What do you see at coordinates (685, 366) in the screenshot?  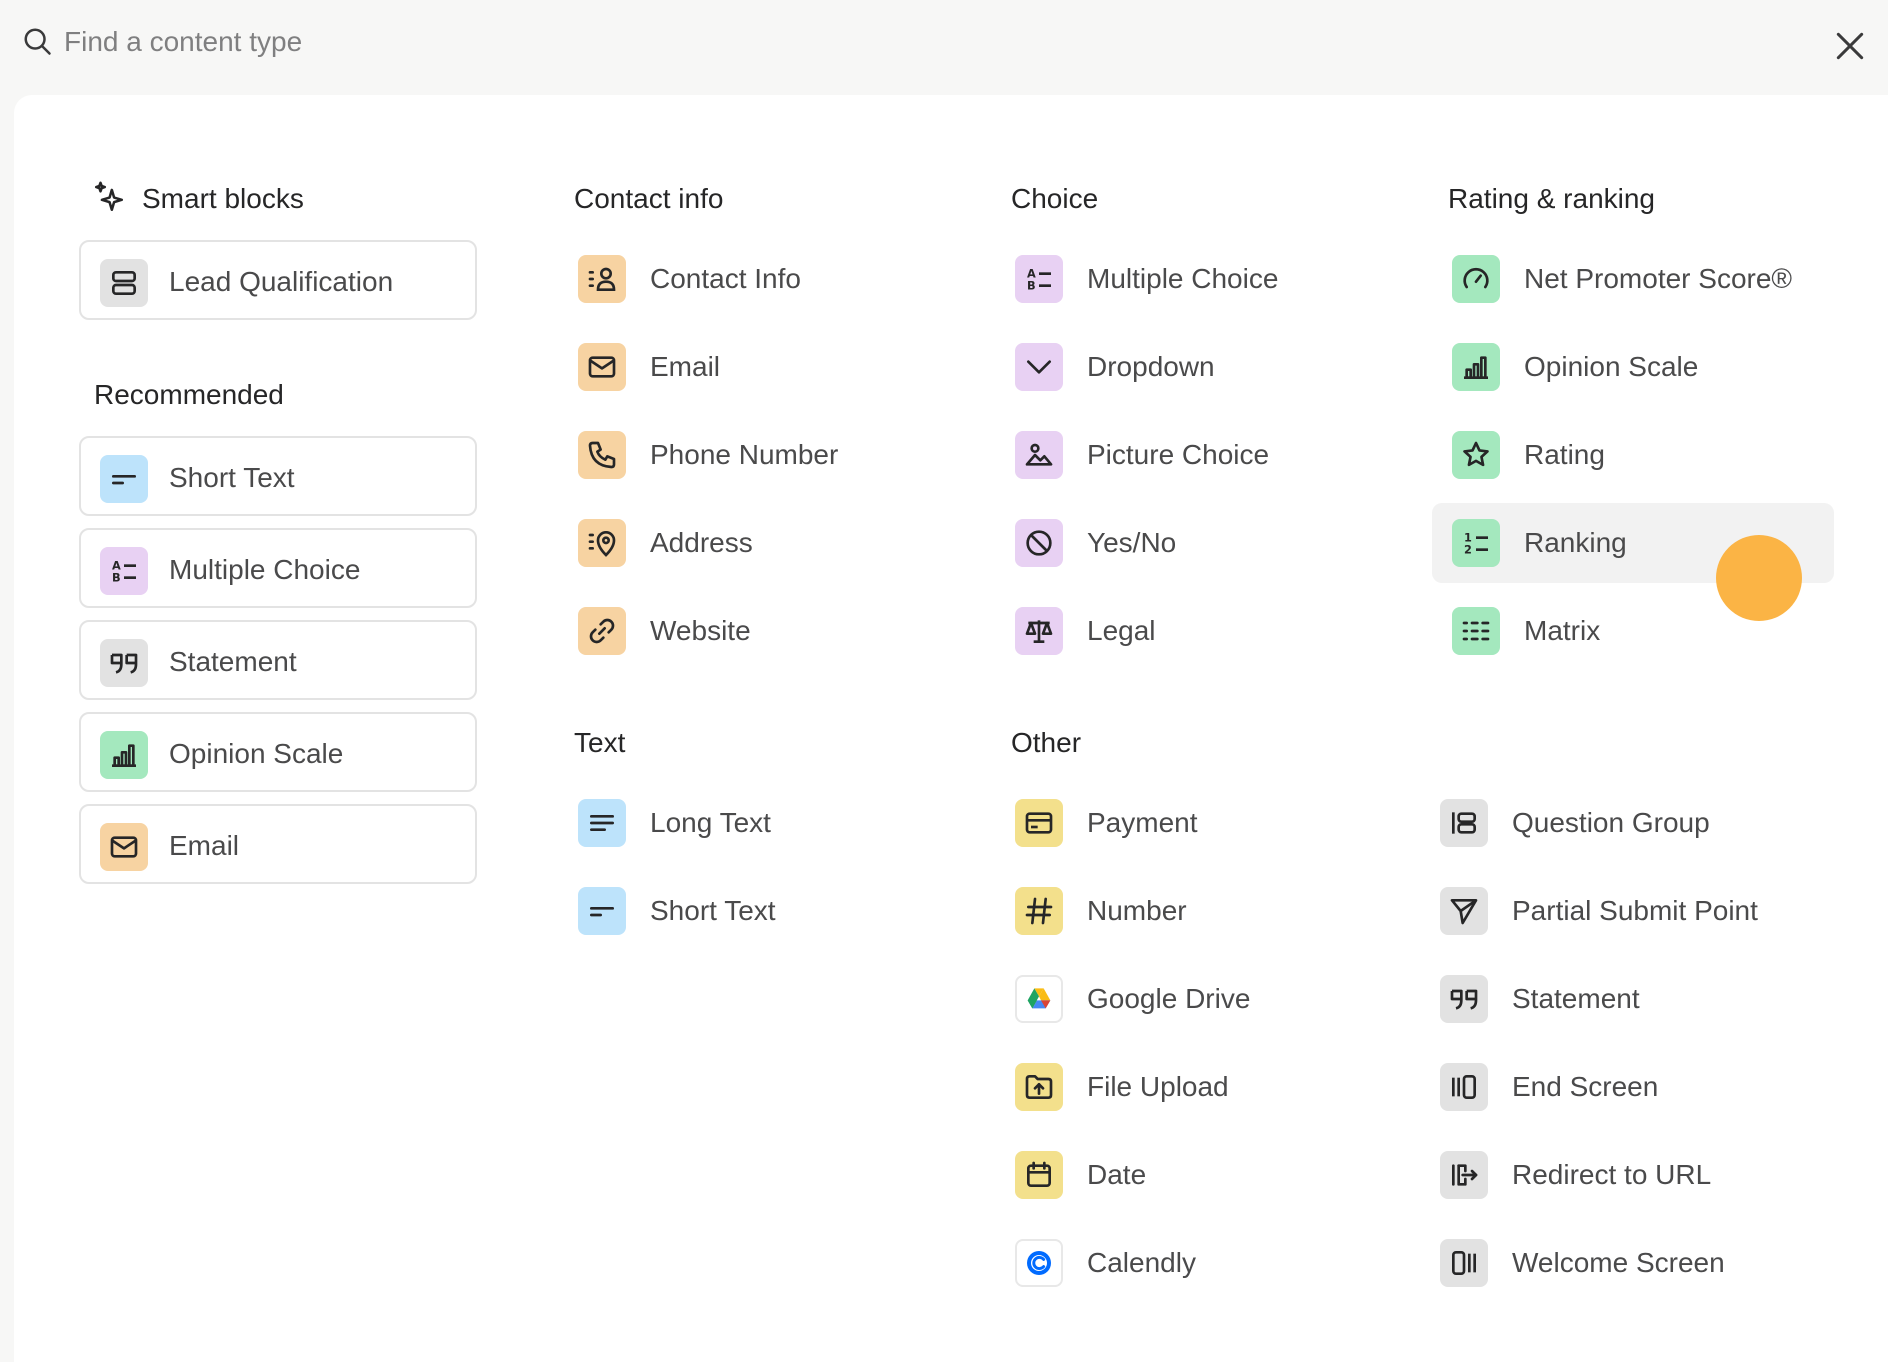 I see `item-label: Email` at bounding box center [685, 366].